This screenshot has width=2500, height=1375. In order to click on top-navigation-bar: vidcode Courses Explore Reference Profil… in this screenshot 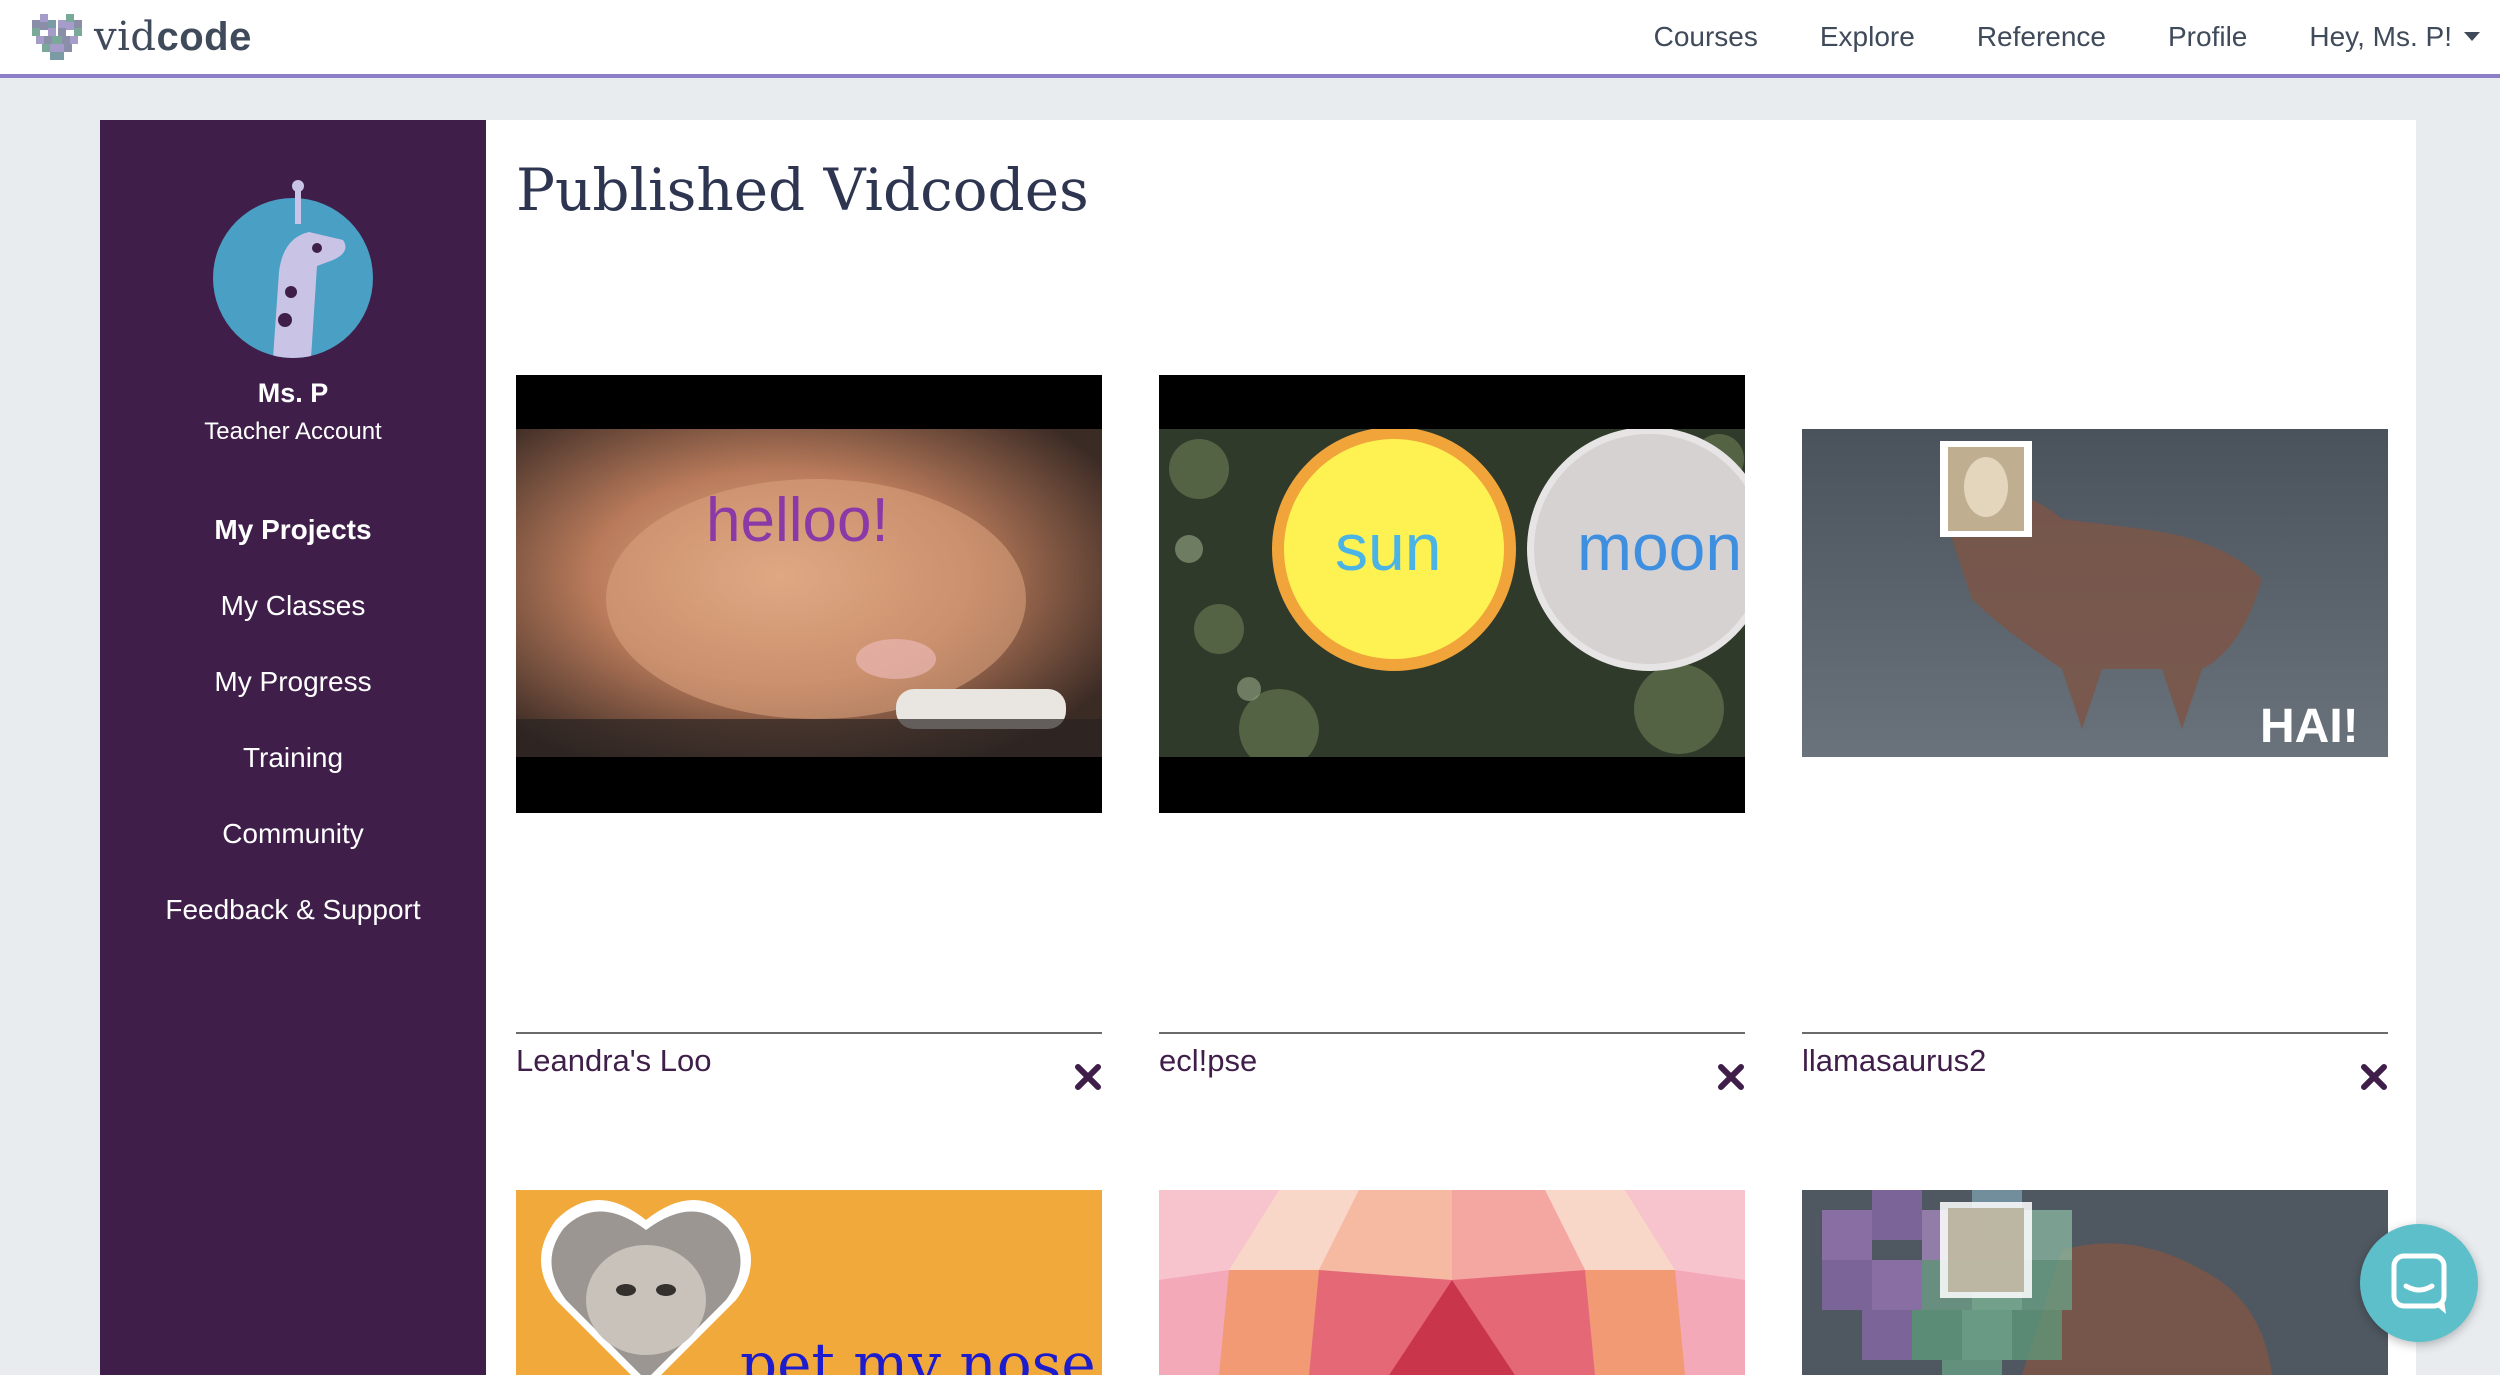, I will do `click(1250, 39)`.